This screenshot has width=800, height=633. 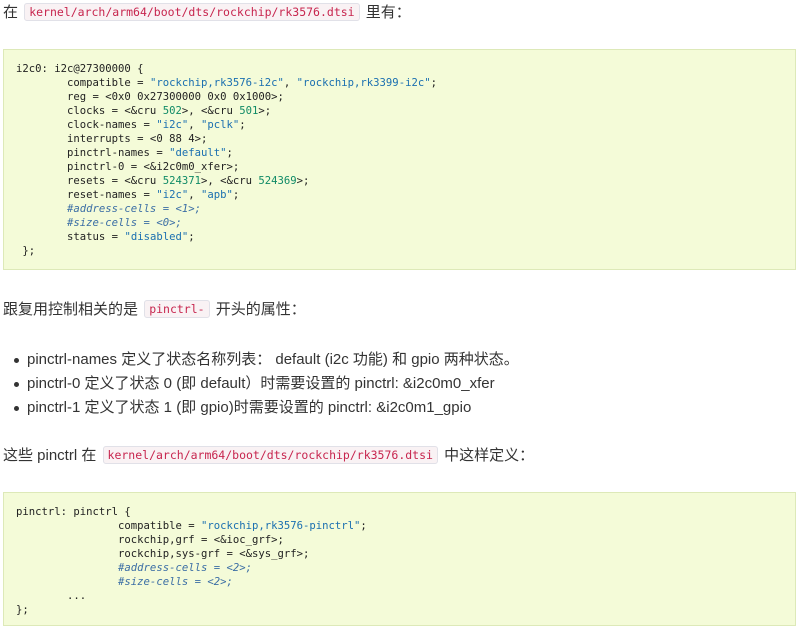 I want to click on code-token: "rockchip,rk3576-pinctrl", so click(x=280, y=526).